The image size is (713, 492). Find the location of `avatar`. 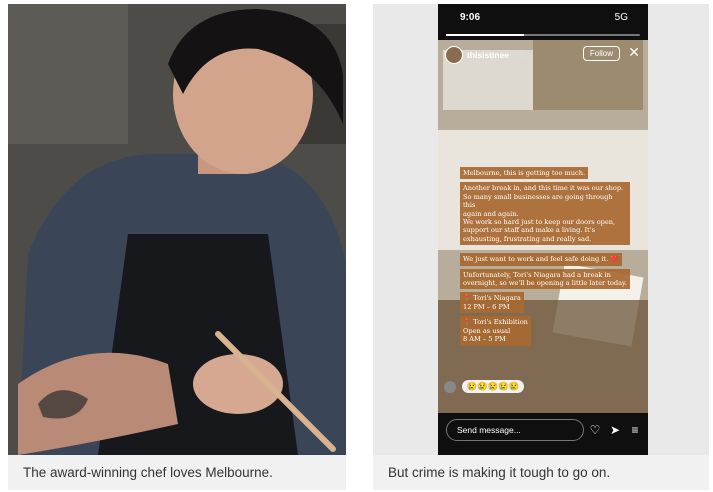

avatar is located at coordinates (454, 55).